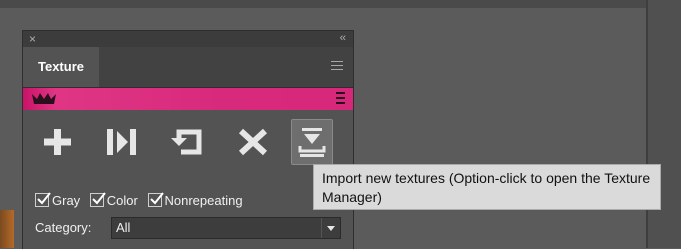 This screenshot has width=681, height=249. Describe the element at coordinates (122, 200) in the screenshot. I see `color-label: Color` at that location.